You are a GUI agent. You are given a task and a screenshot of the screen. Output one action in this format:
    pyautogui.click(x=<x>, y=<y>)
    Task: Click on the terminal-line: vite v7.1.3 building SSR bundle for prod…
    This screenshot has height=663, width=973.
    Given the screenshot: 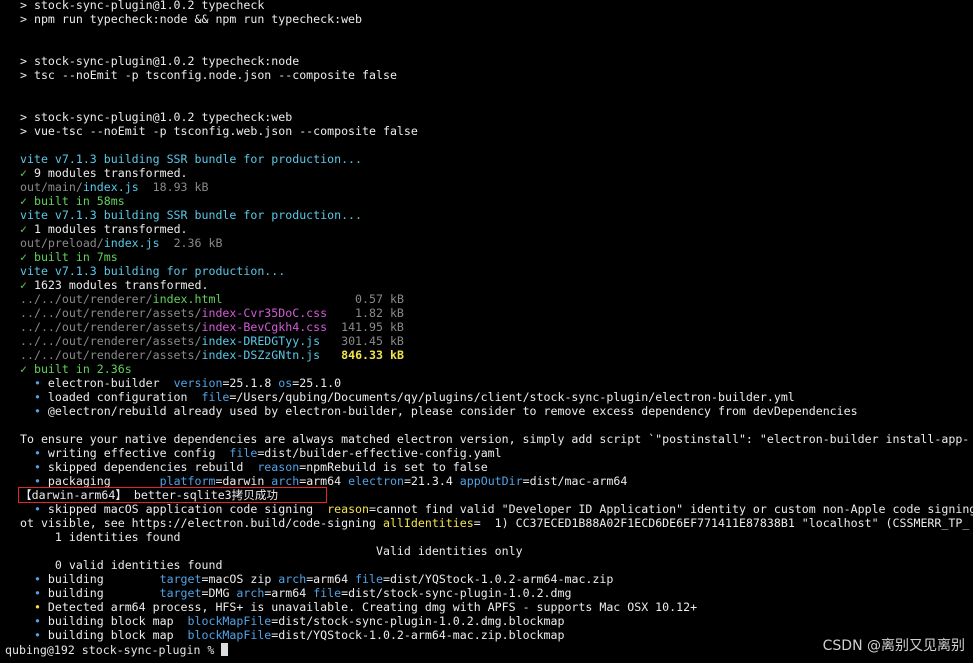 What is the action you would take?
    pyautogui.click(x=496, y=215)
    